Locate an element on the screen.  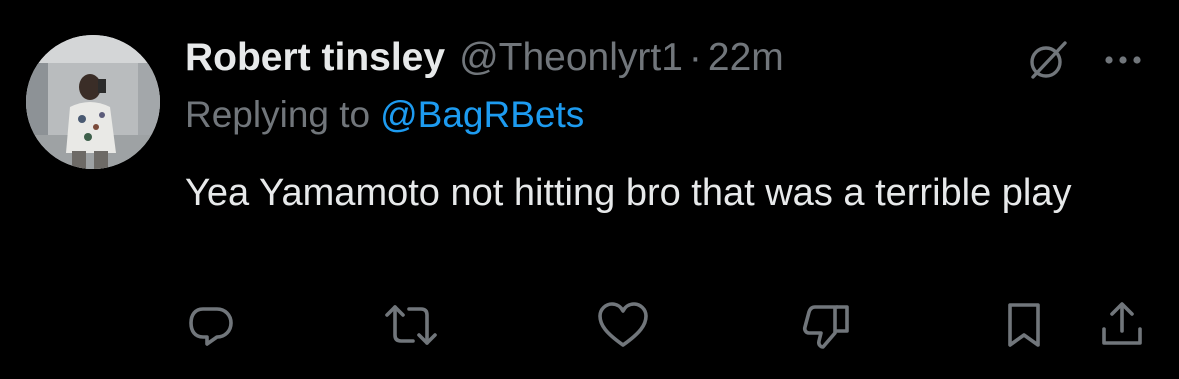
share-icon is located at coordinates (1122, 323).